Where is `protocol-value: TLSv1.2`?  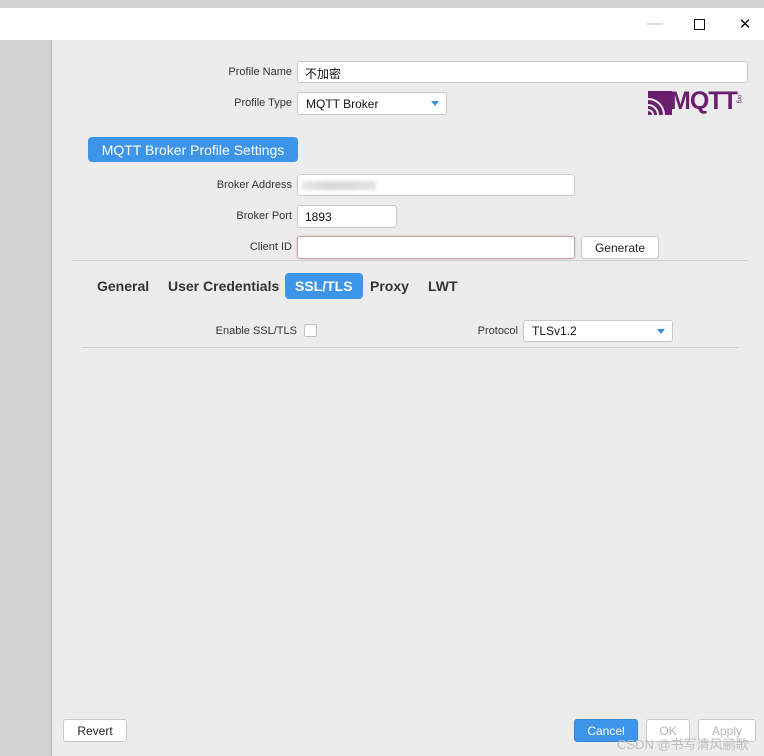
protocol-value: TLSv1.2 is located at coordinates (554, 331).